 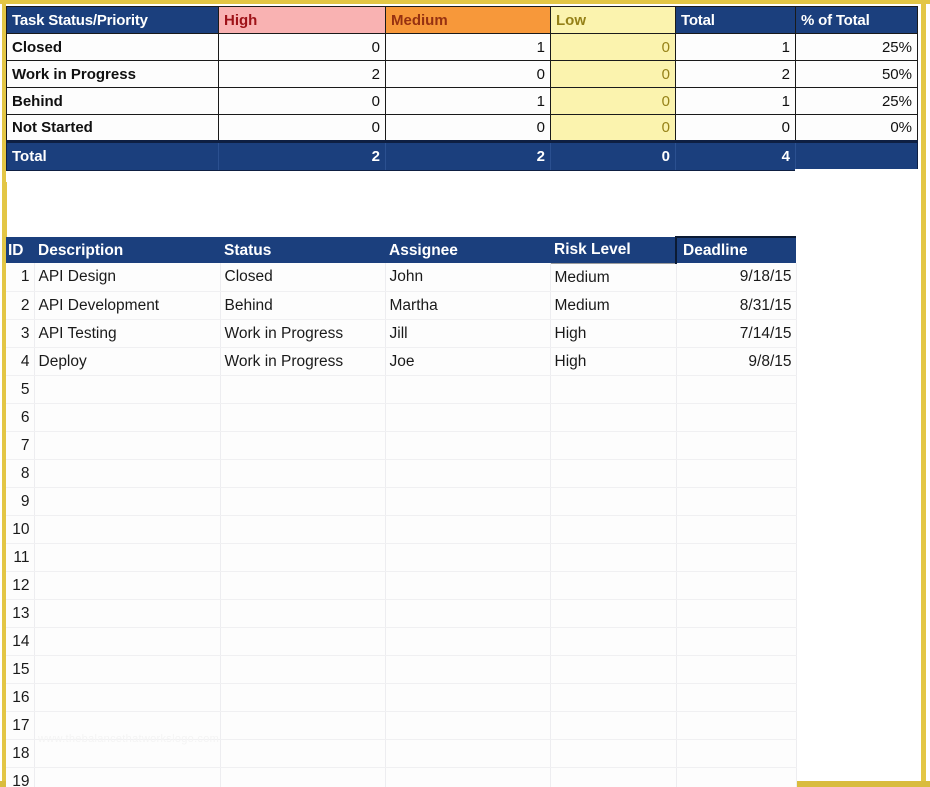 I want to click on task-cell-id: 1, so click(x=20, y=277).